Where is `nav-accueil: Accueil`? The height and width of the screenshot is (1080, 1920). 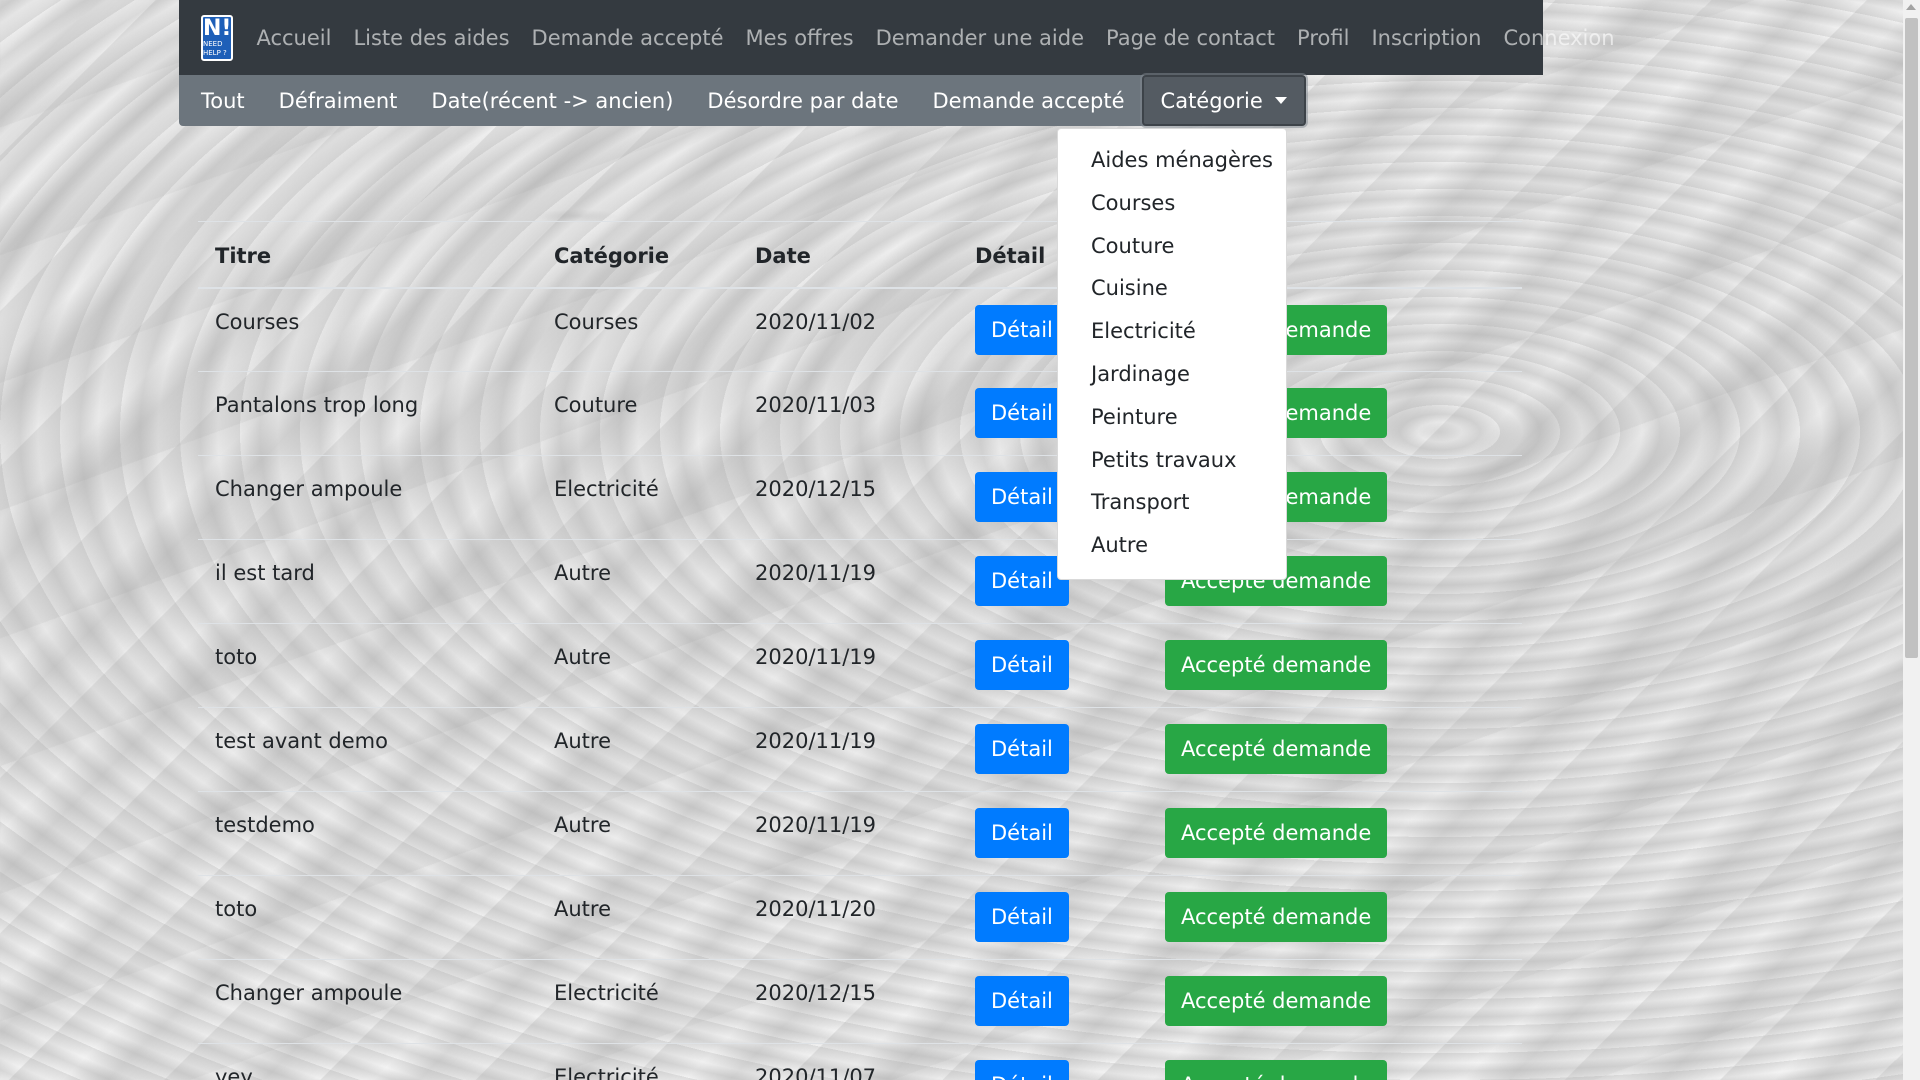 nav-accueil: Accueil is located at coordinates (293, 38).